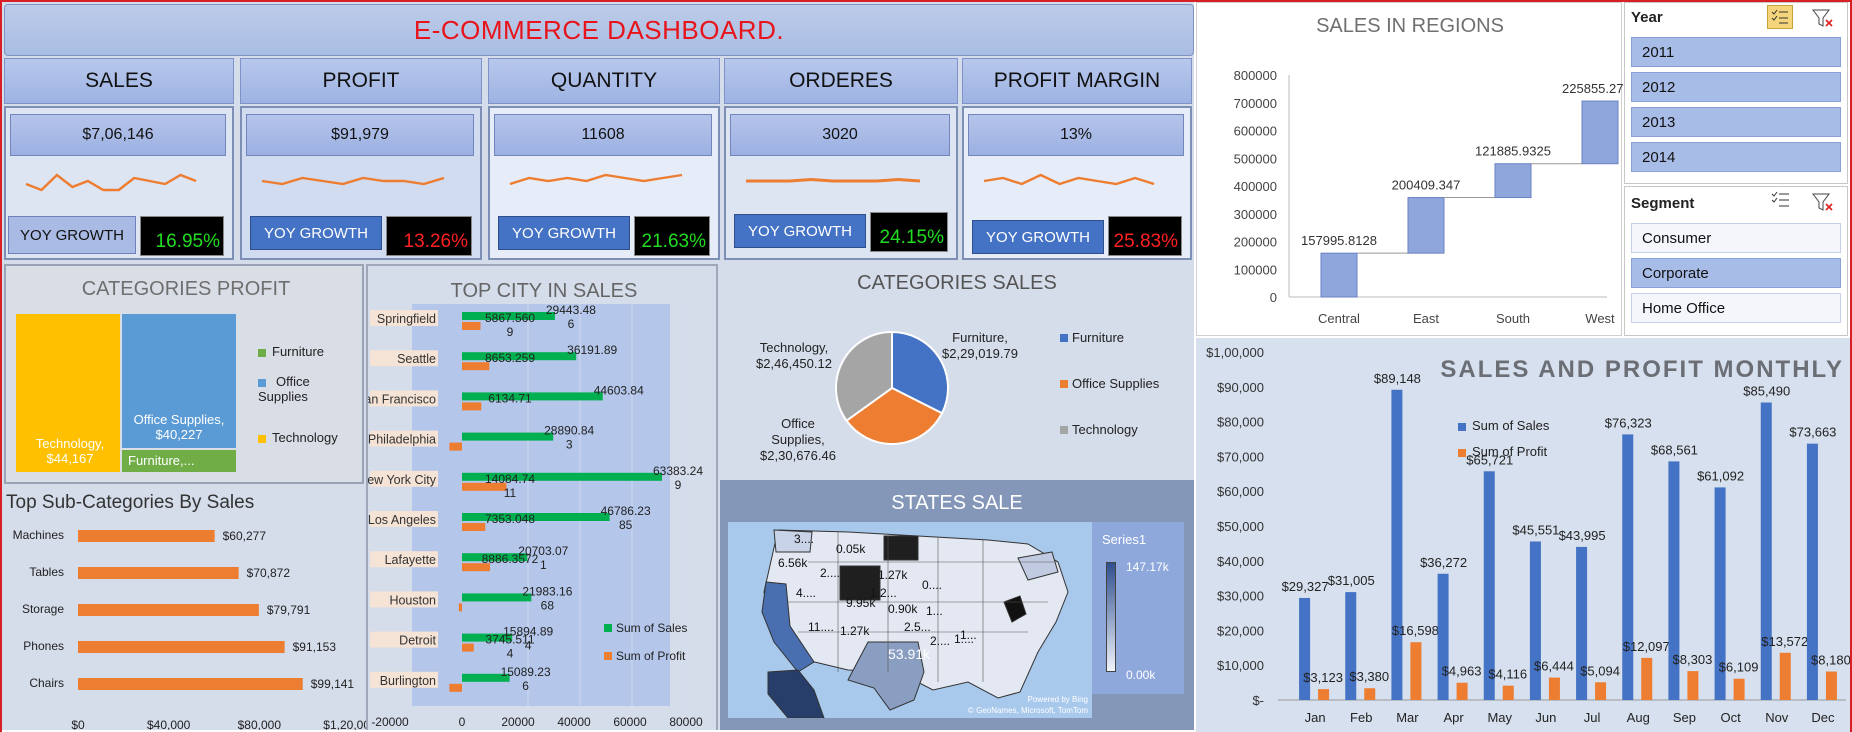 This screenshot has height=732, width=1852. What do you see at coordinates (1628, 422) in the screenshot?
I see `monthly-sales-label: $76,323` at bounding box center [1628, 422].